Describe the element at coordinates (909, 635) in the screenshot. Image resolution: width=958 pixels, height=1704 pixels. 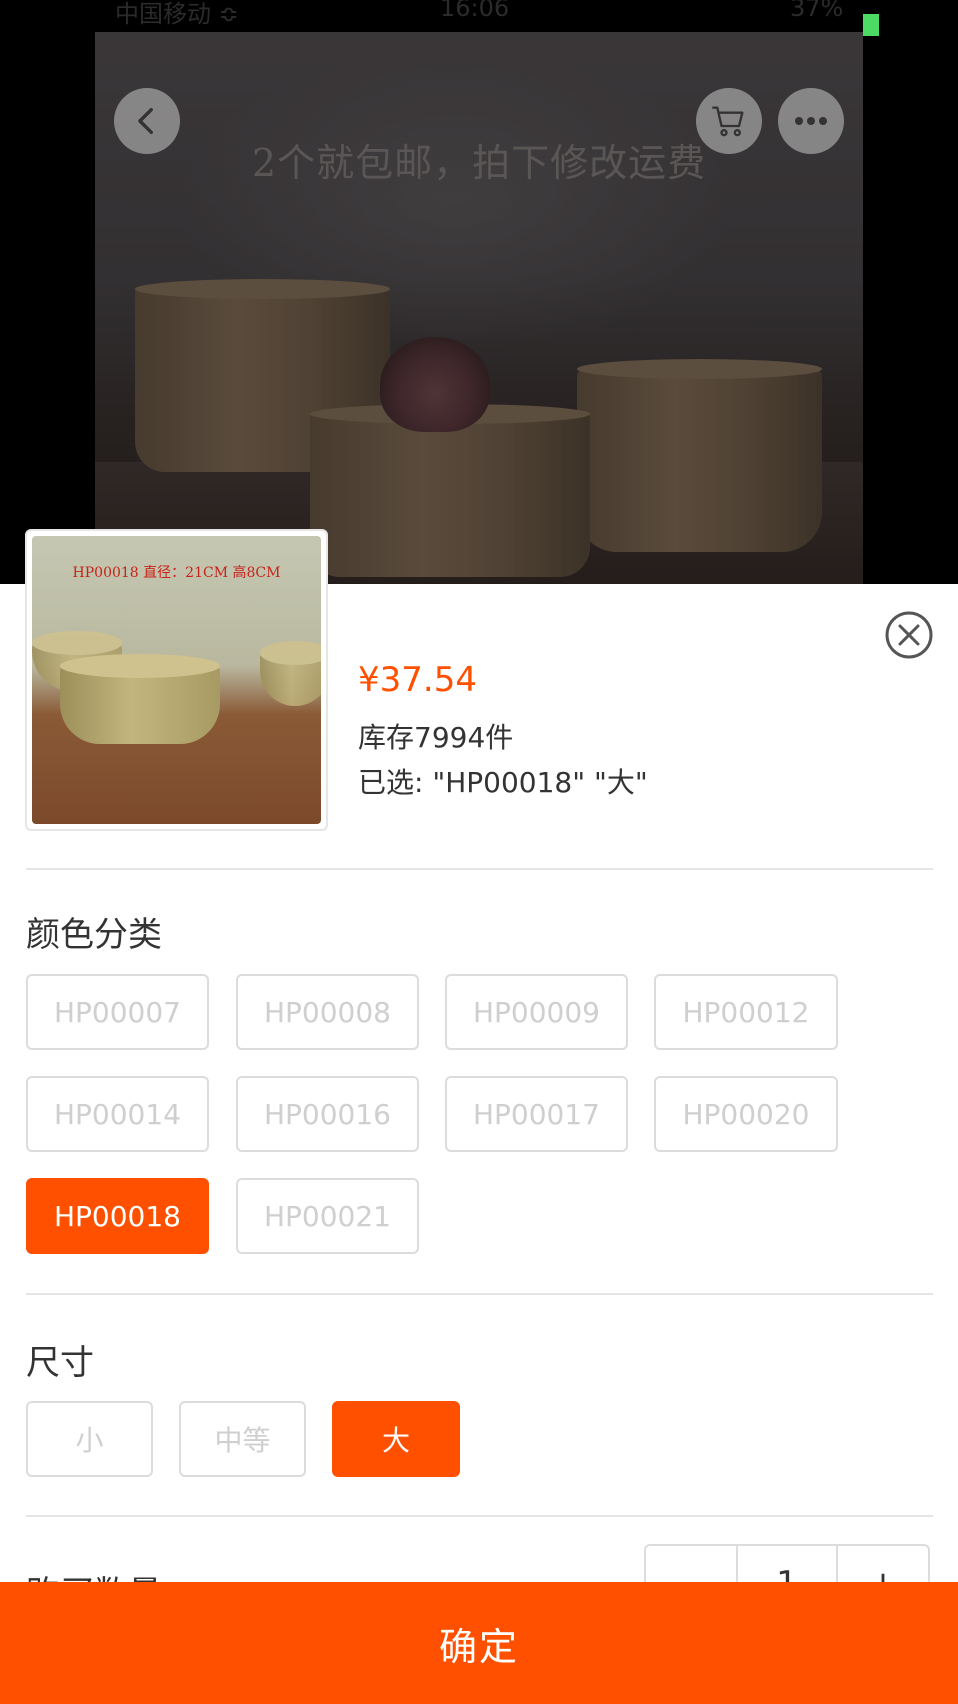
I see `close-icon` at that location.